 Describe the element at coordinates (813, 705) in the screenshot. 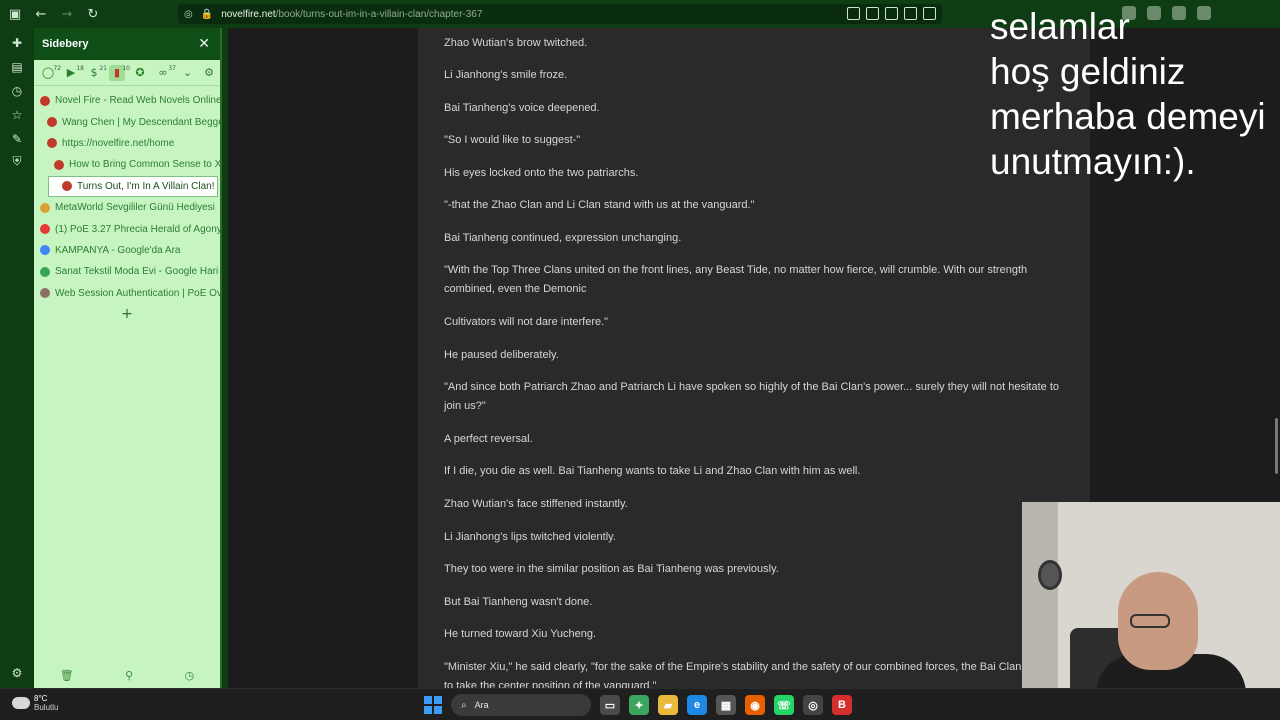

I see `steam-icon: ◎` at that location.